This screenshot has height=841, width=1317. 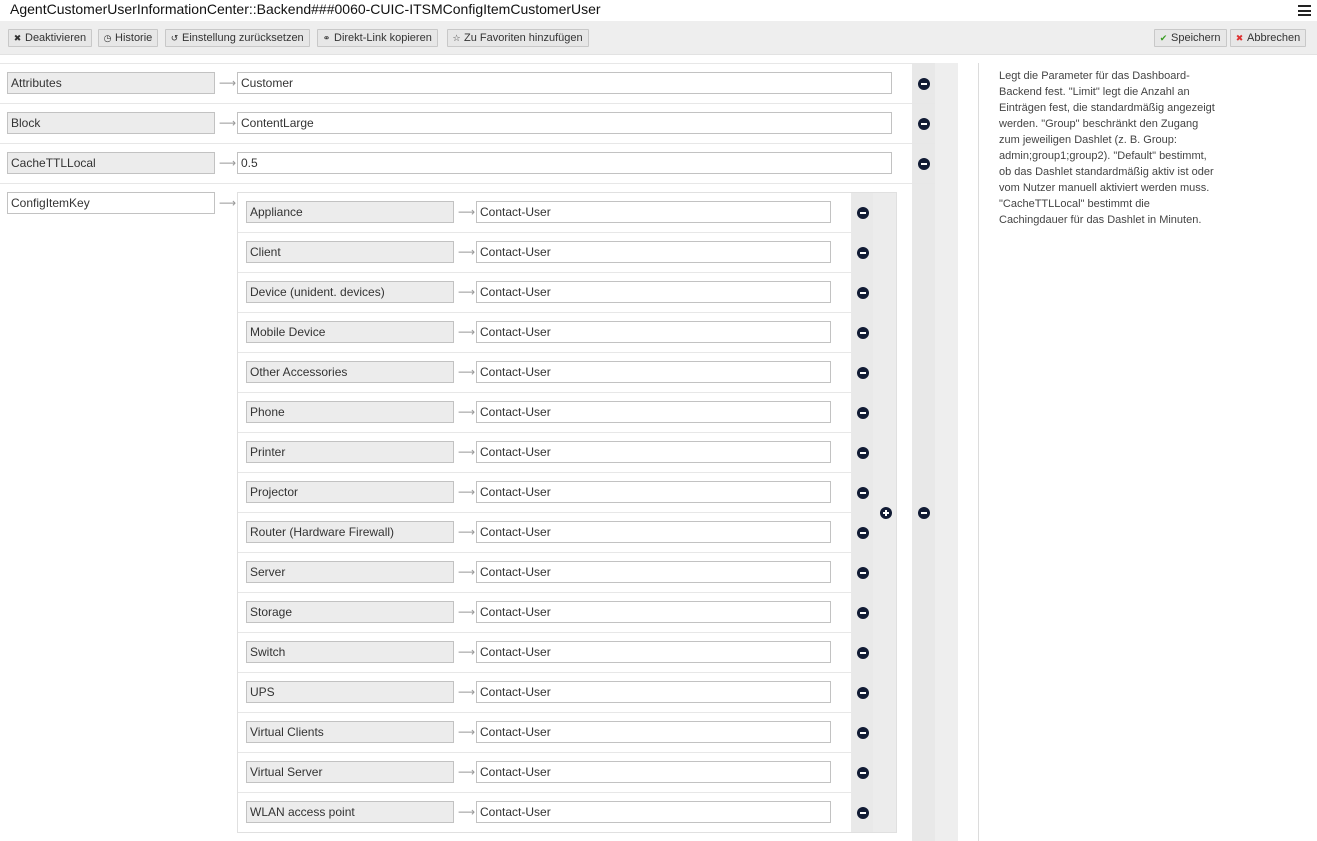 I want to click on copy-direct-link-button: ⚭ Direkt-Link kopieren, so click(x=377, y=38).